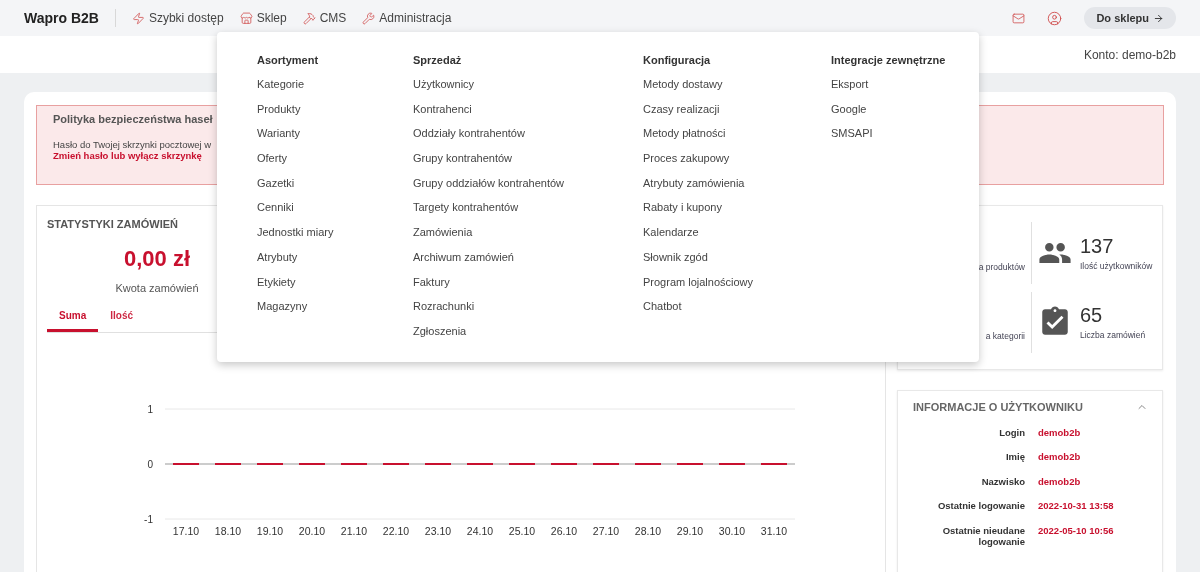 Image resolution: width=1200 pixels, height=572 pixels. Describe the element at coordinates (73, 319) in the screenshot. I see `tab: Suma` at that location.